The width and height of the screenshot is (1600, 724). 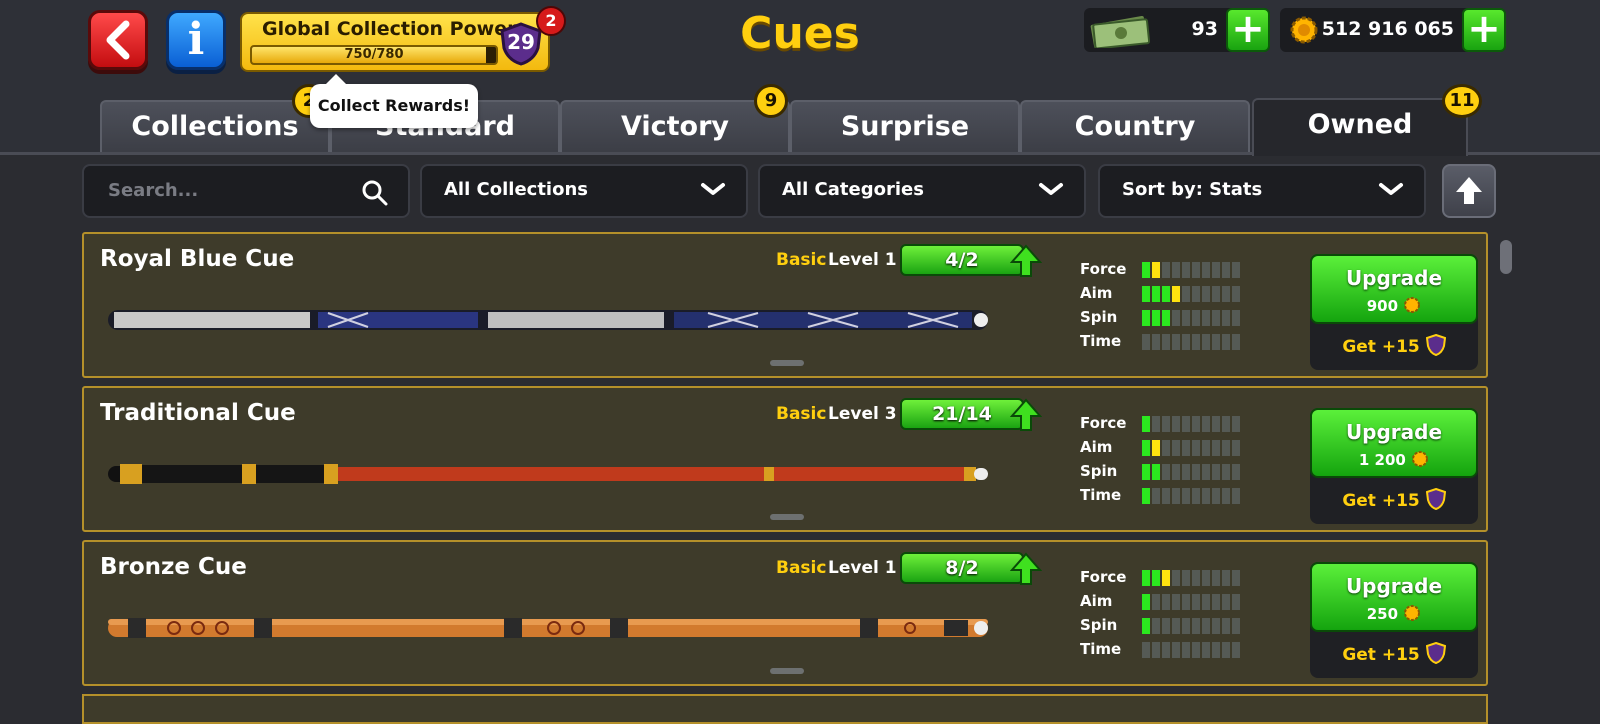 I want to click on collection-level: 29, so click(x=521, y=42).